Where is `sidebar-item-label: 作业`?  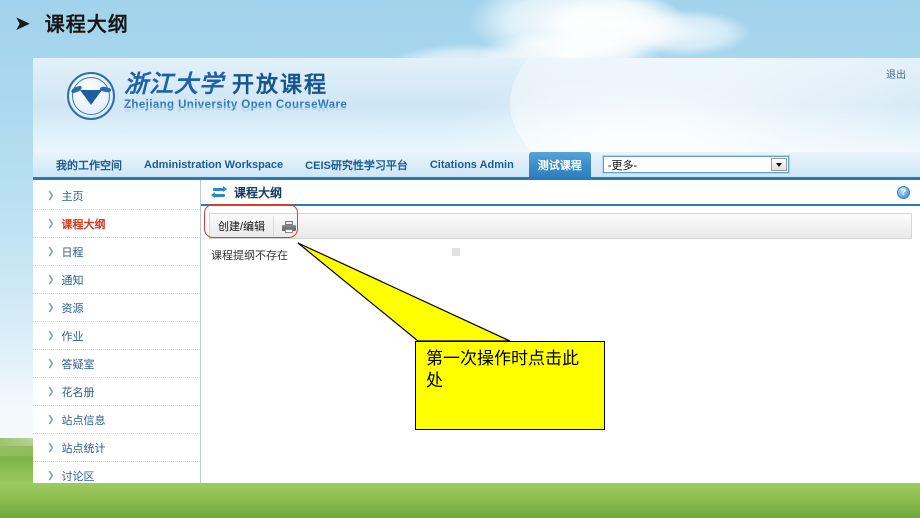
sidebar-item-label: 作业 is located at coordinates (72, 336).